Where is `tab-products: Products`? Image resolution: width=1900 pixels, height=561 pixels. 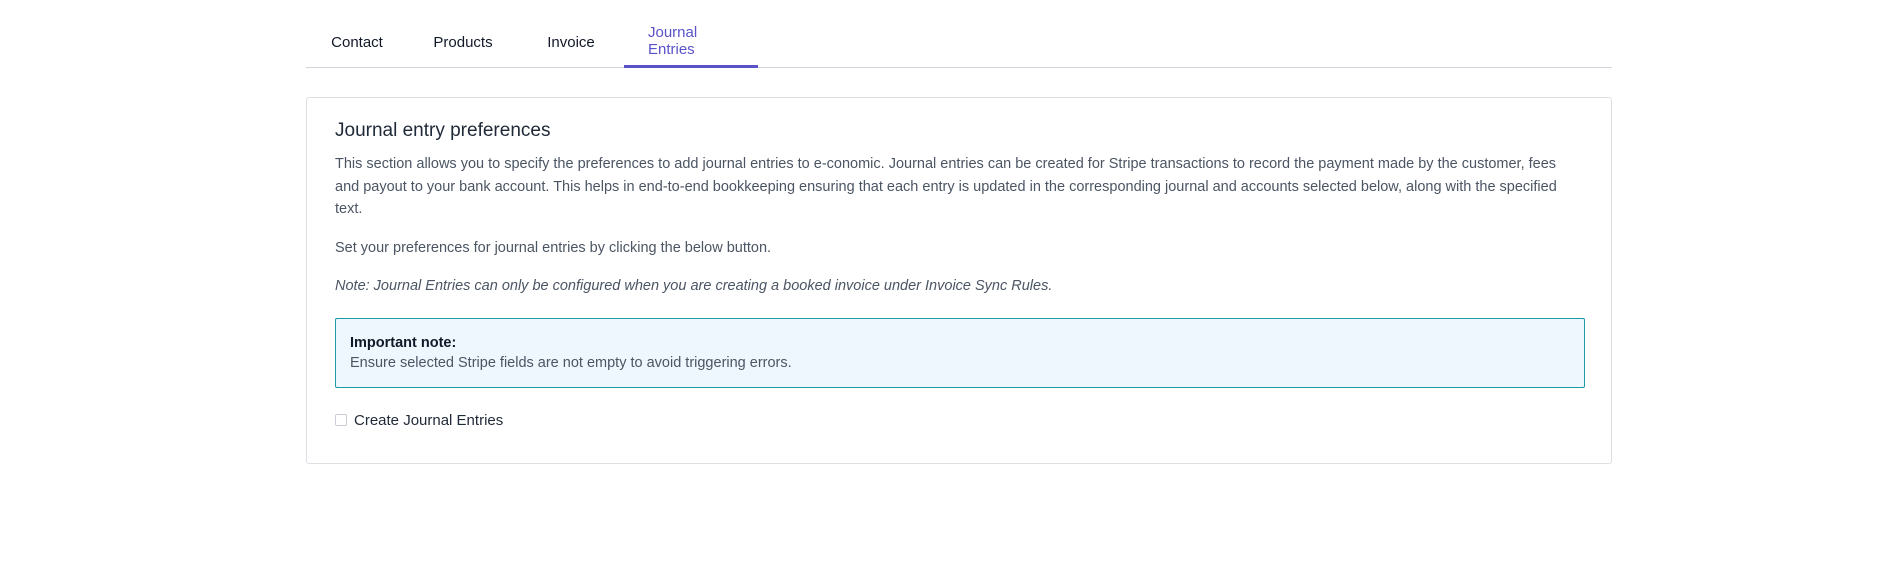
tab-products: Products is located at coordinates (463, 34).